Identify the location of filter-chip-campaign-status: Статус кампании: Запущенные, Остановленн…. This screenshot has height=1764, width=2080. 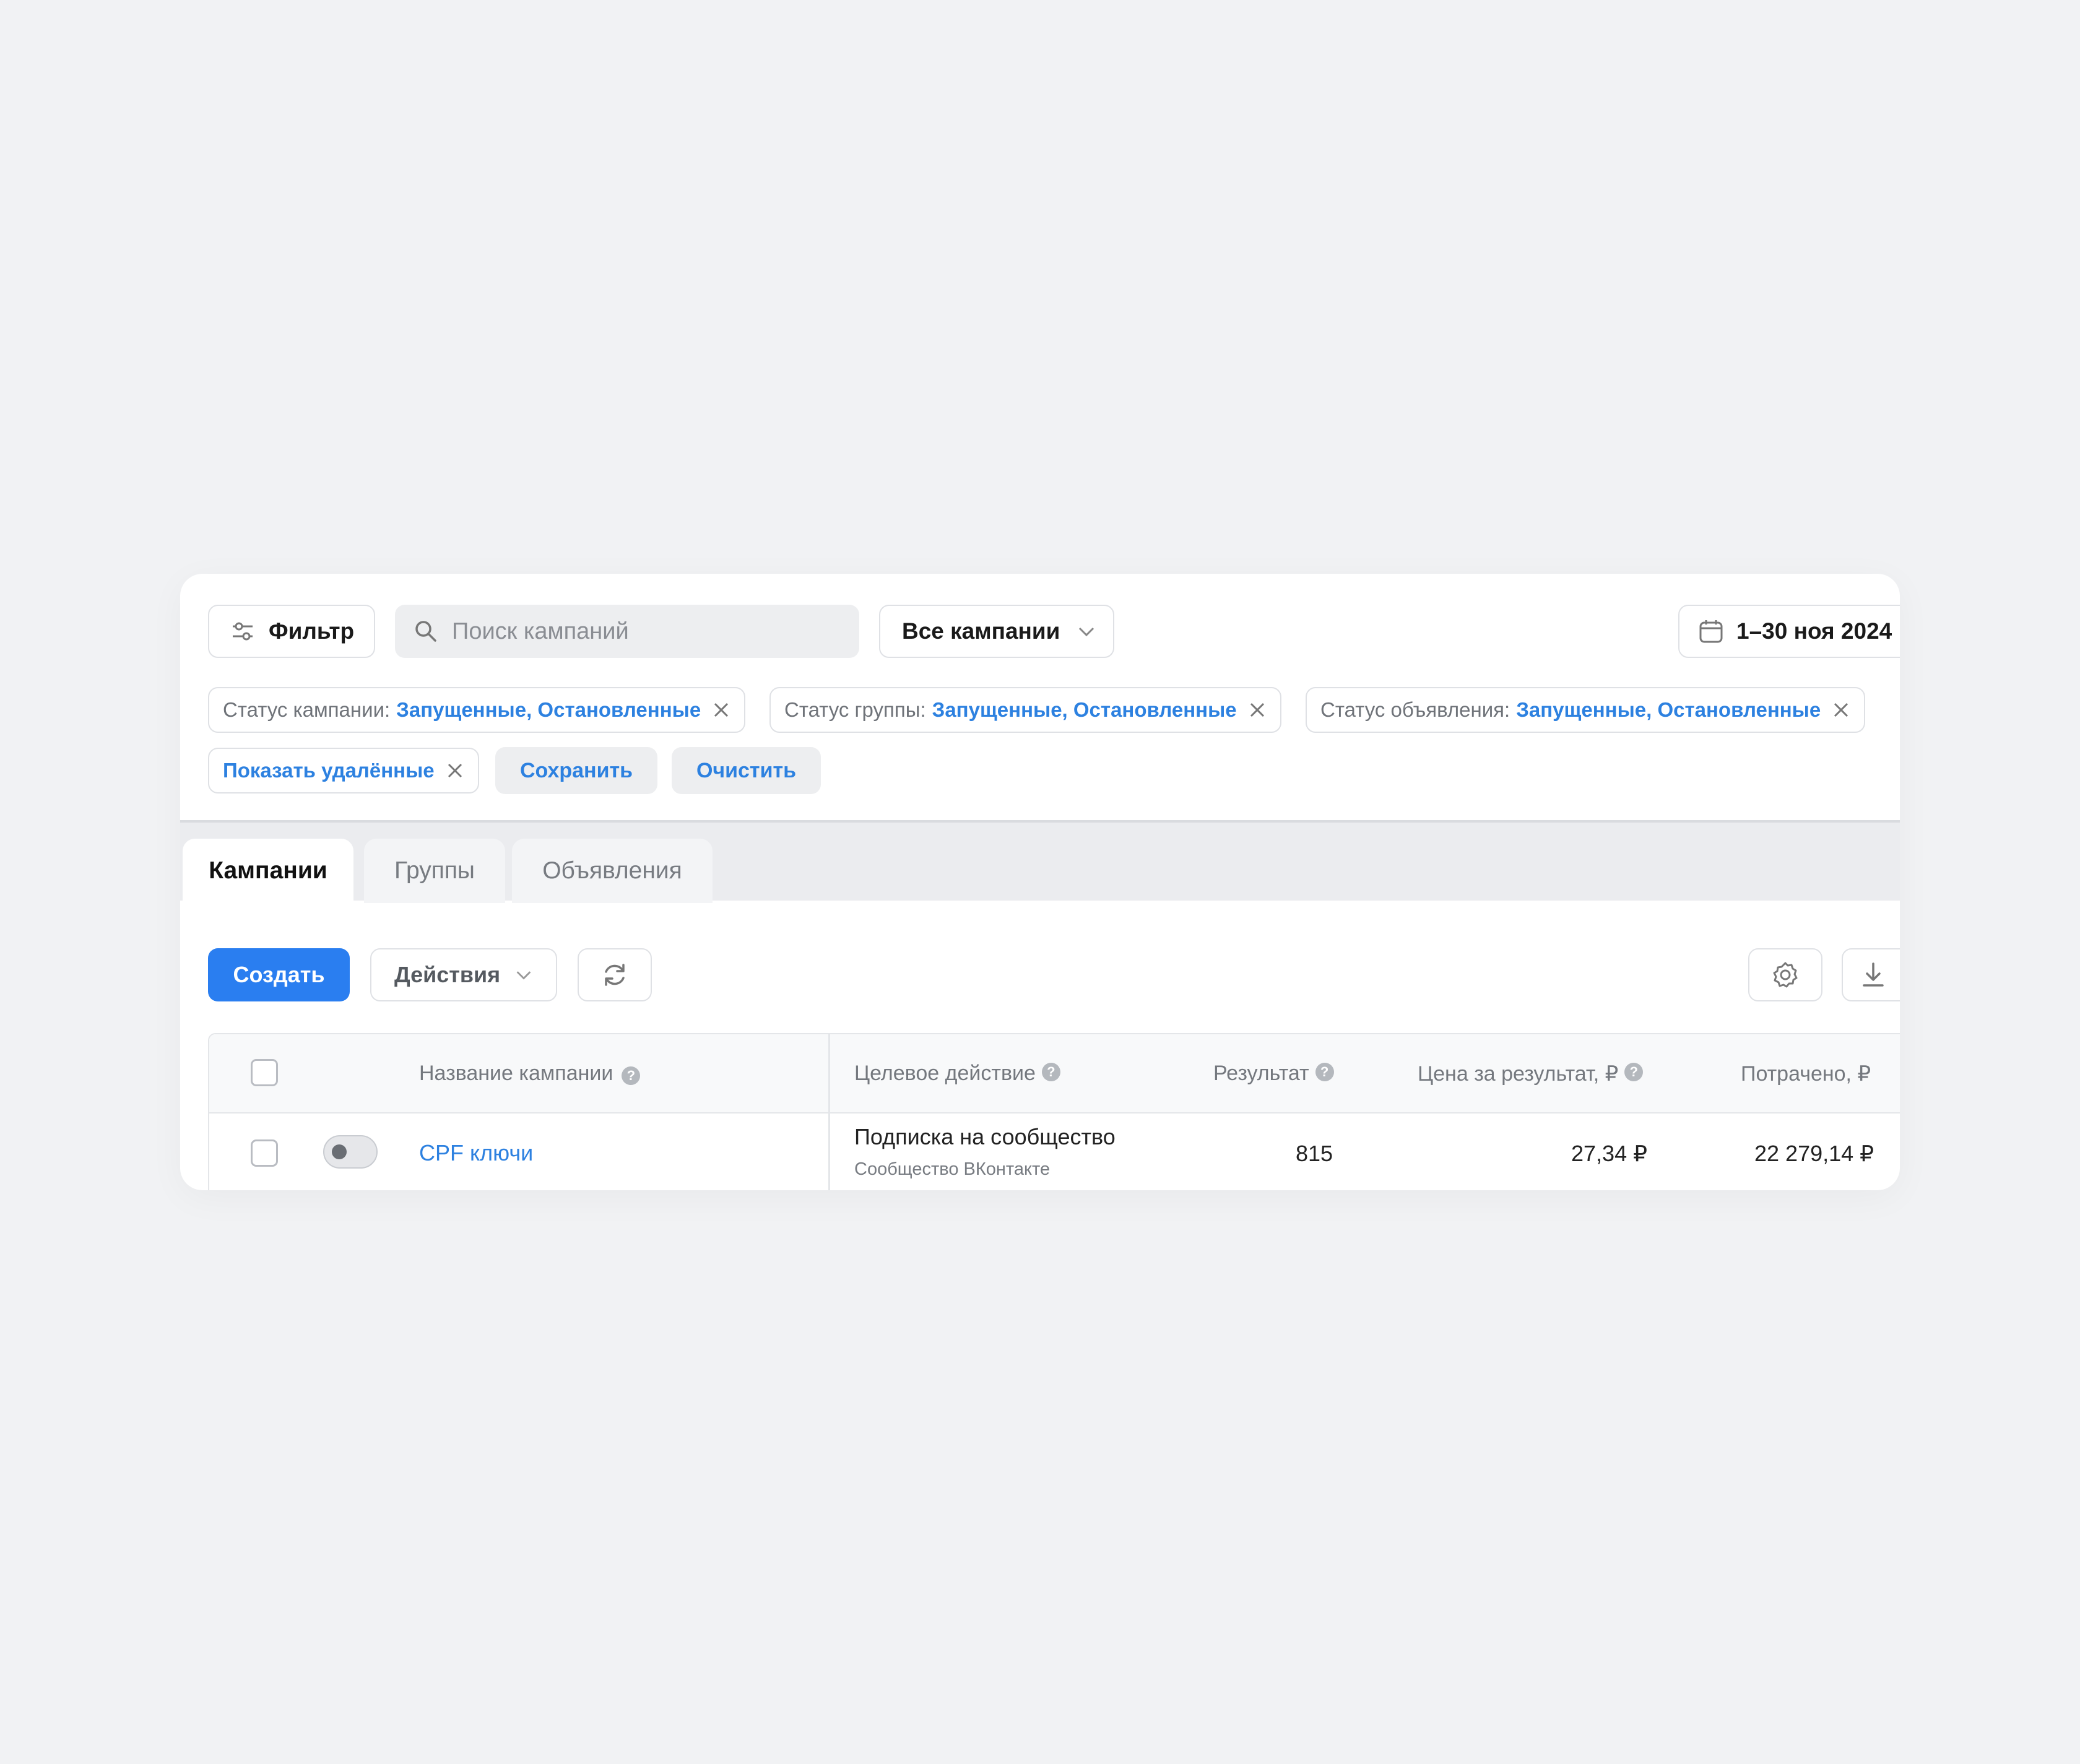
(477, 710).